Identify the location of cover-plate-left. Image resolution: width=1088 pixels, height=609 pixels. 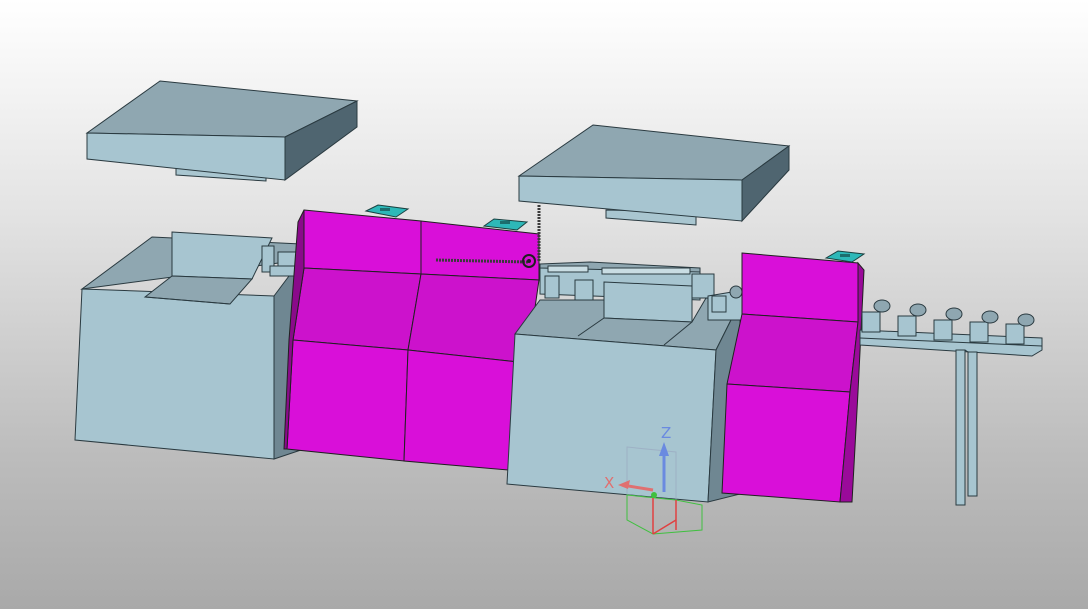
(222, 131).